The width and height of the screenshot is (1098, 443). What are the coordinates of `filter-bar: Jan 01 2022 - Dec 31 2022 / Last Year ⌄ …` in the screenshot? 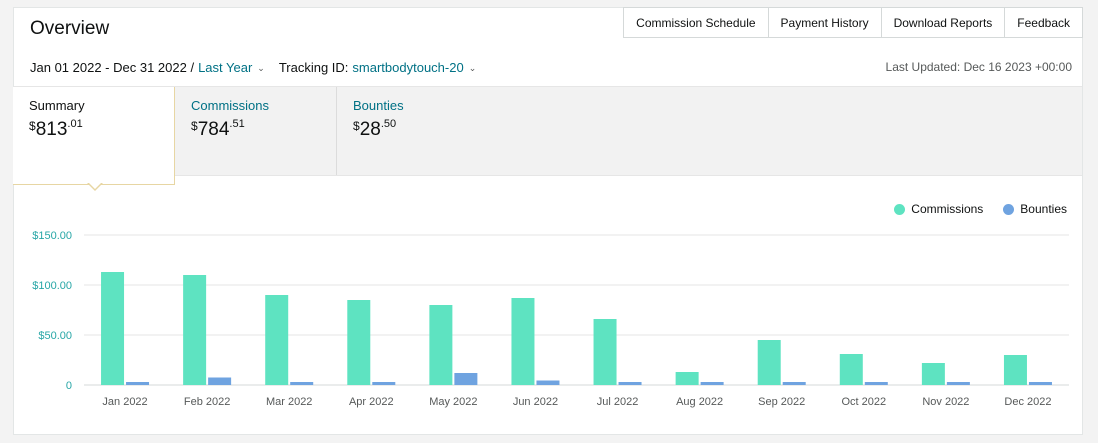 It's located at (260, 67).